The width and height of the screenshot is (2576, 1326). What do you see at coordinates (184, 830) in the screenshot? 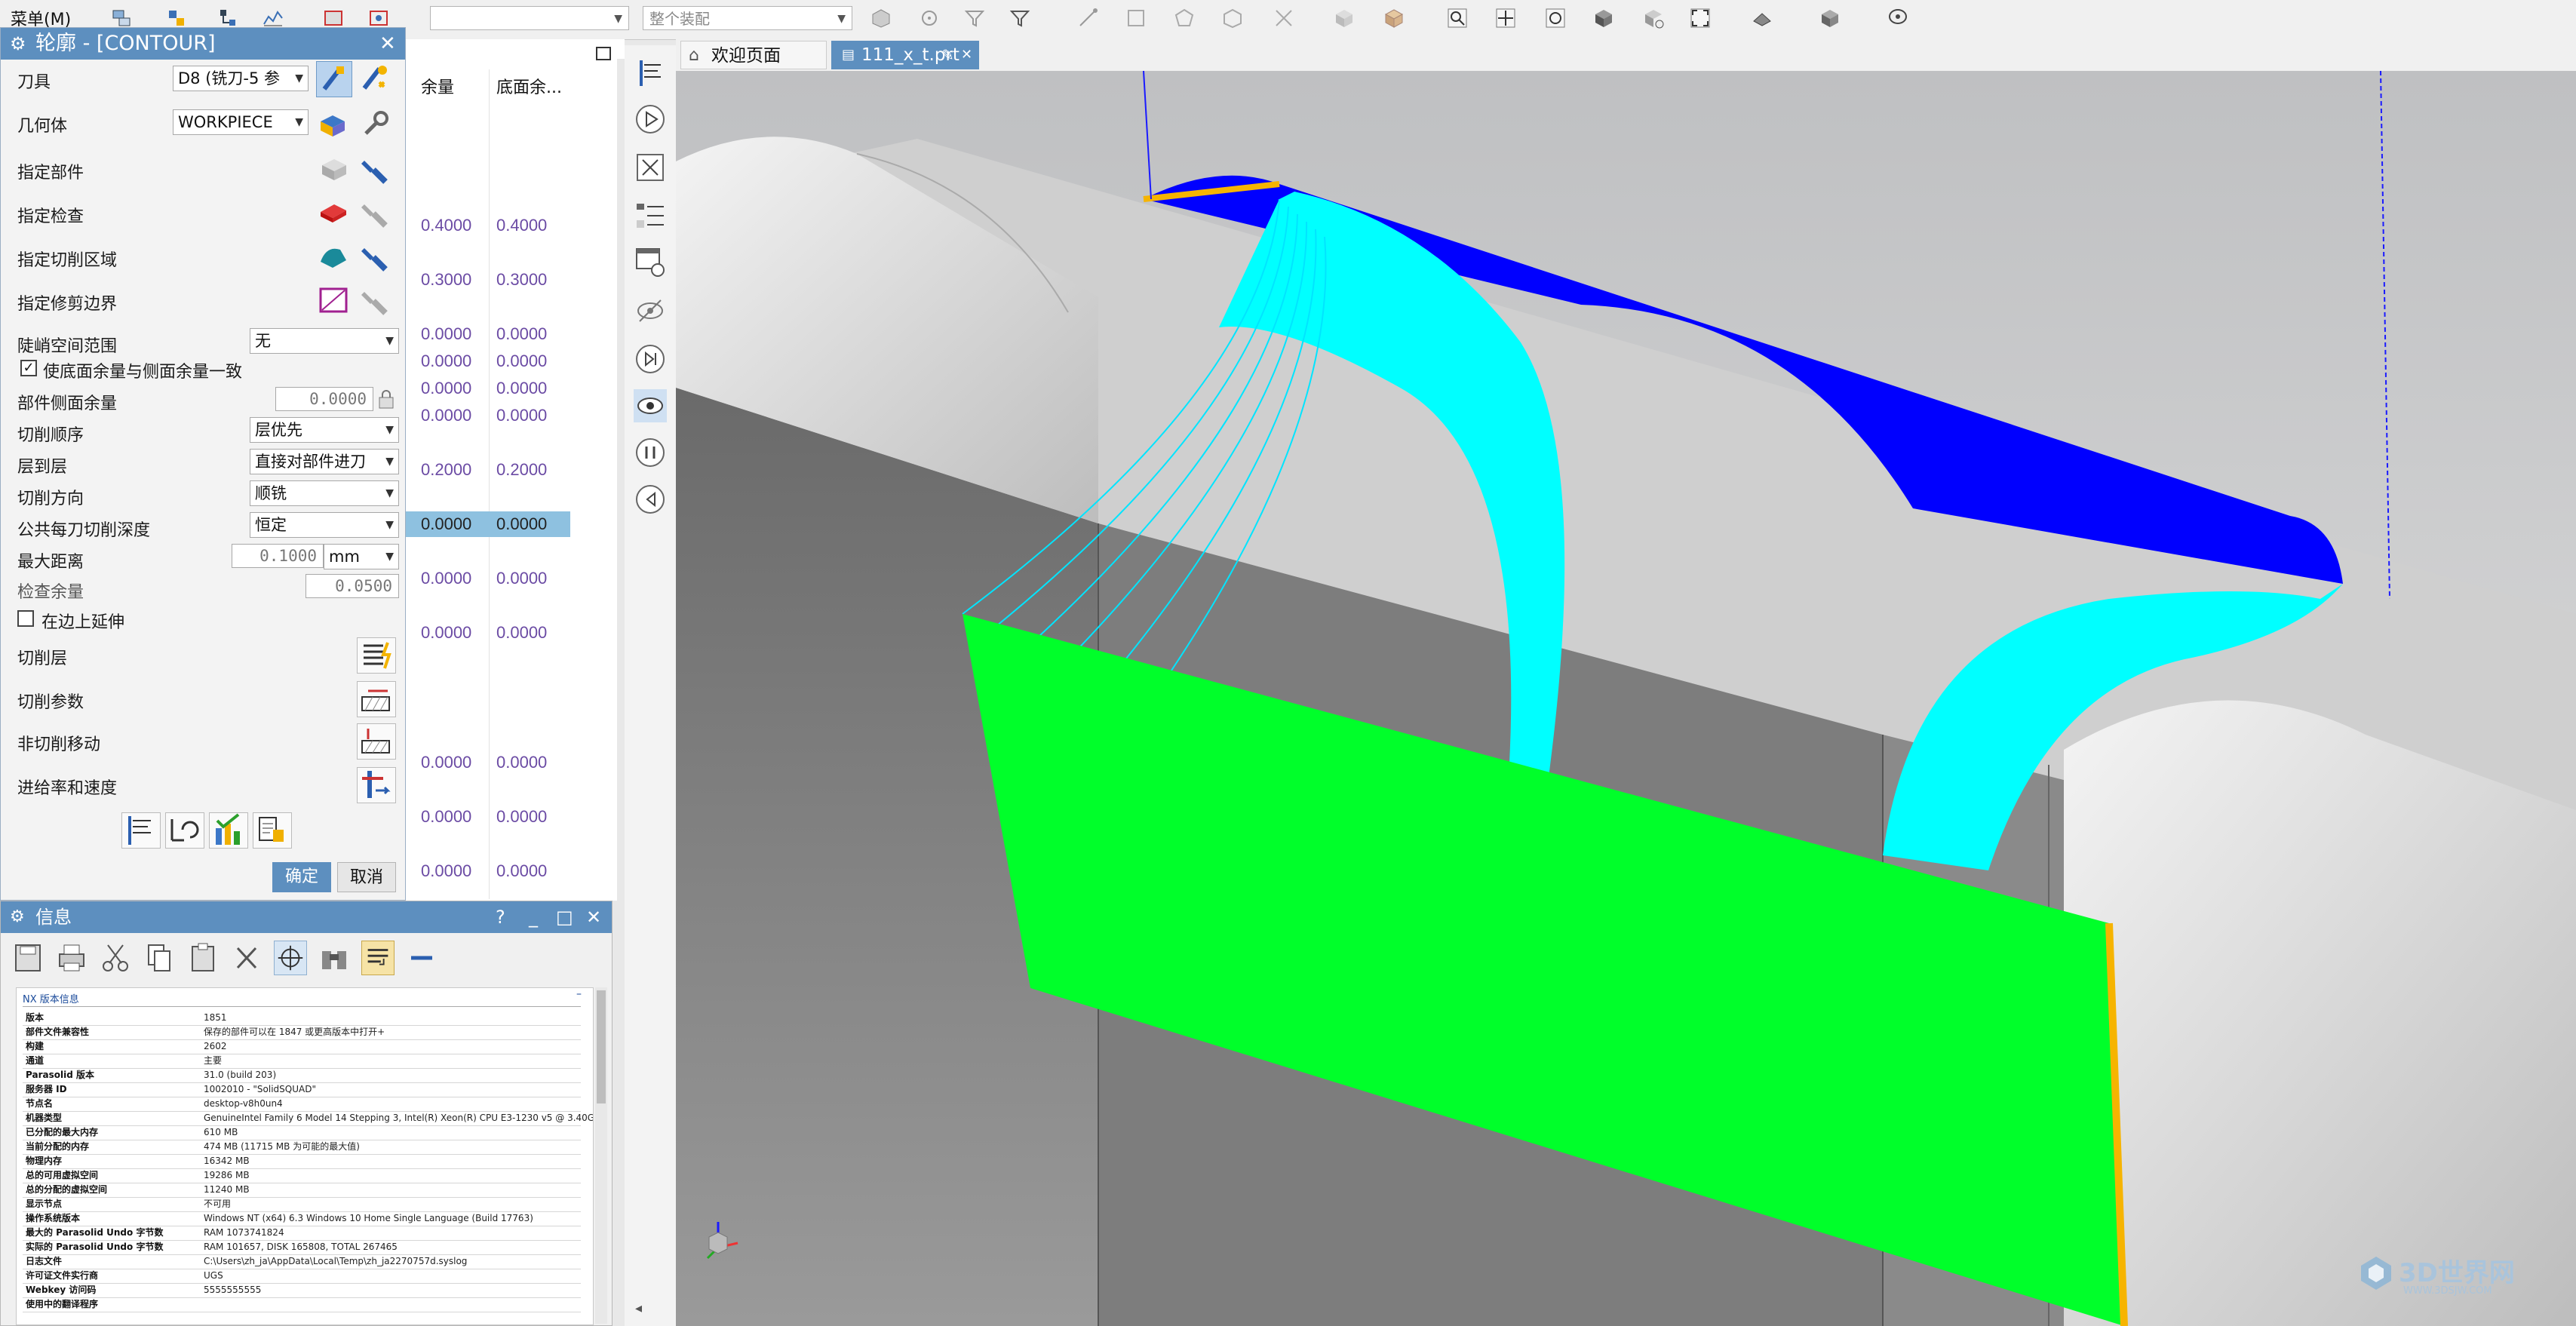
I see `replay-icon` at bounding box center [184, 830].